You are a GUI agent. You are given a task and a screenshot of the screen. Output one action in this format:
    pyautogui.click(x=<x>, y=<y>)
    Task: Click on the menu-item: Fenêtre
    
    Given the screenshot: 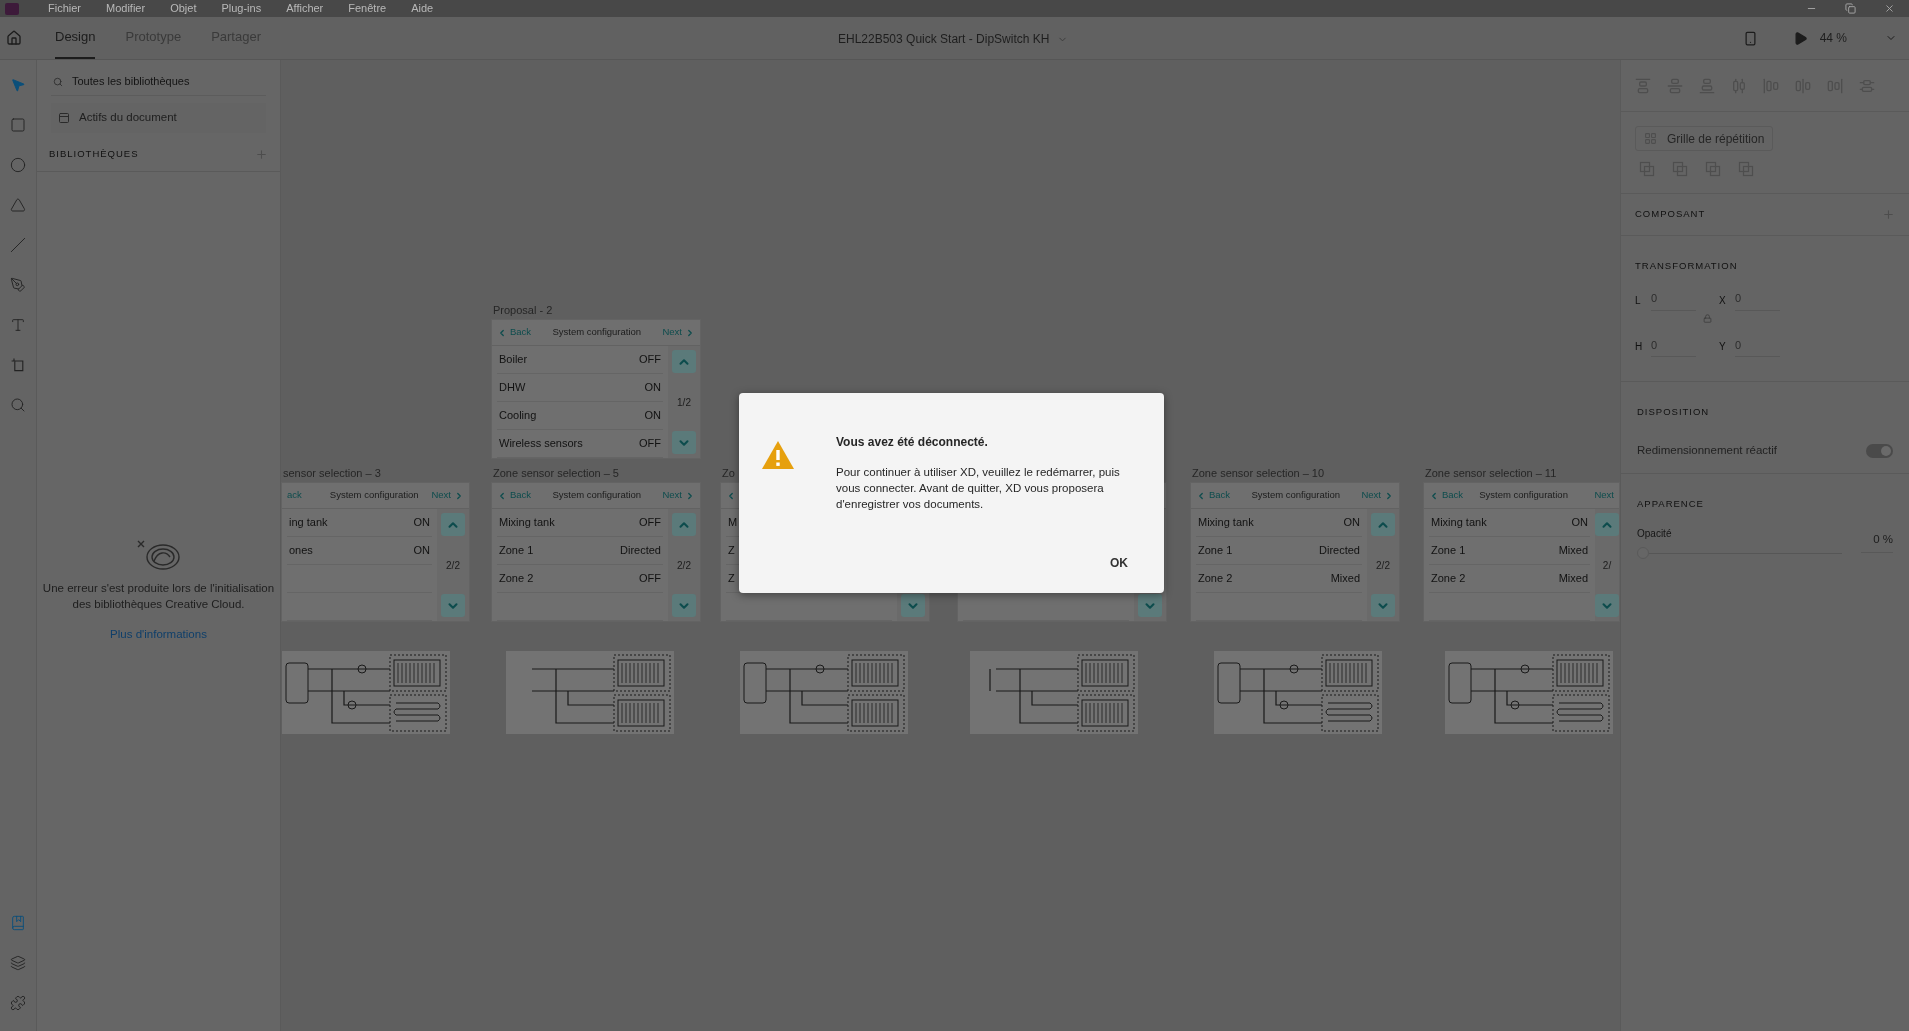 What is the action you would take?
    pyautogui.click(x=367, y=8)
    